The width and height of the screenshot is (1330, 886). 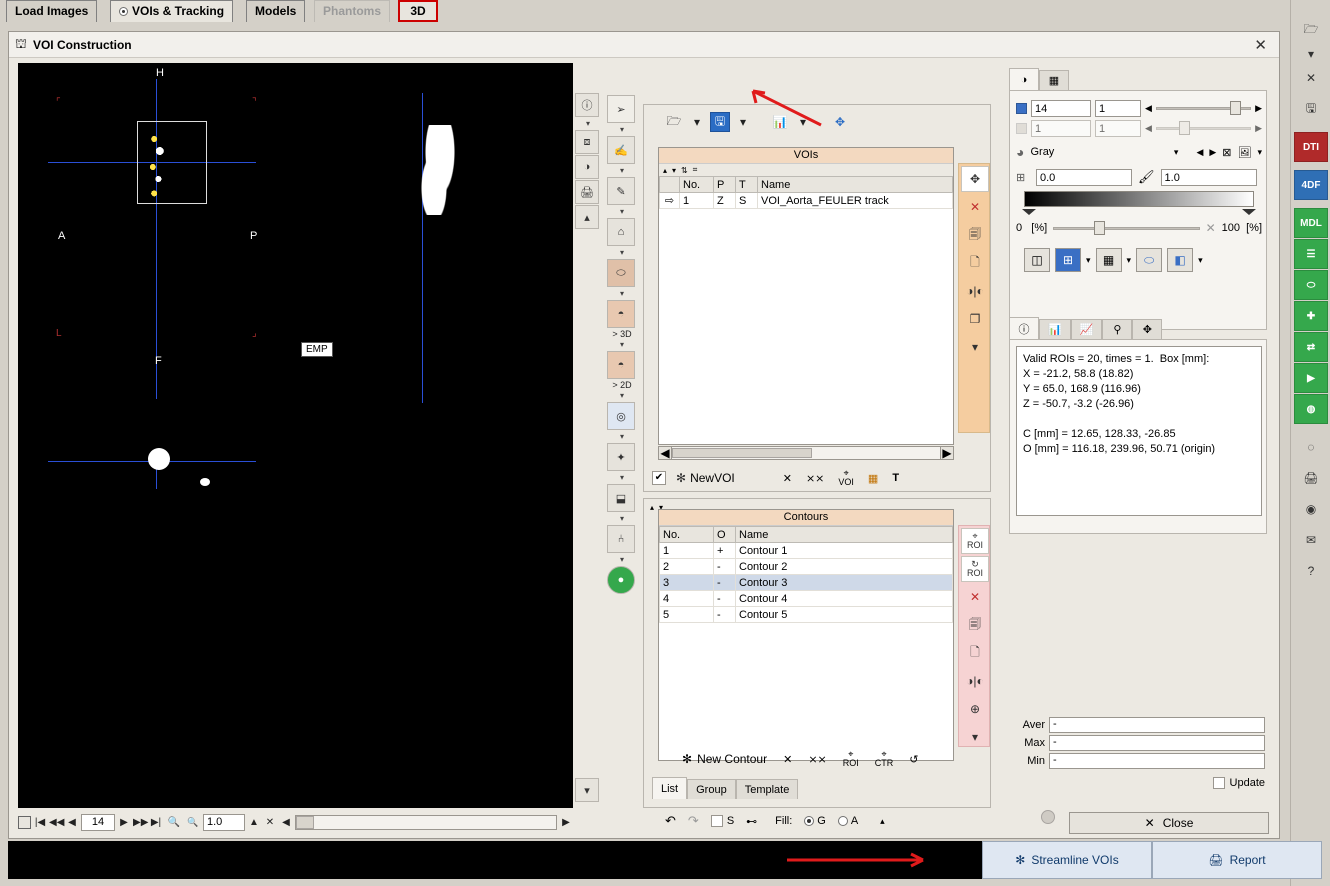 I want to click on tab-list: List, so click(x=670, y=788).